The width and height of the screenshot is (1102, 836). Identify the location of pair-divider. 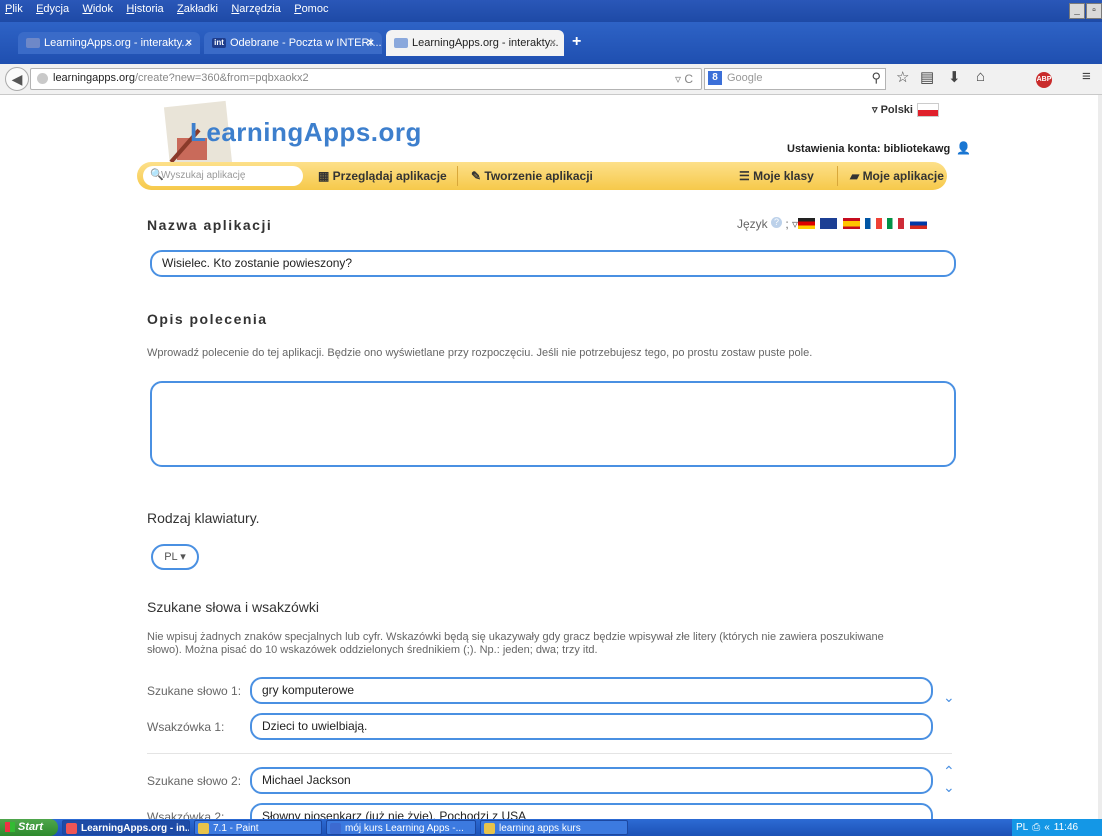
(549, 753).